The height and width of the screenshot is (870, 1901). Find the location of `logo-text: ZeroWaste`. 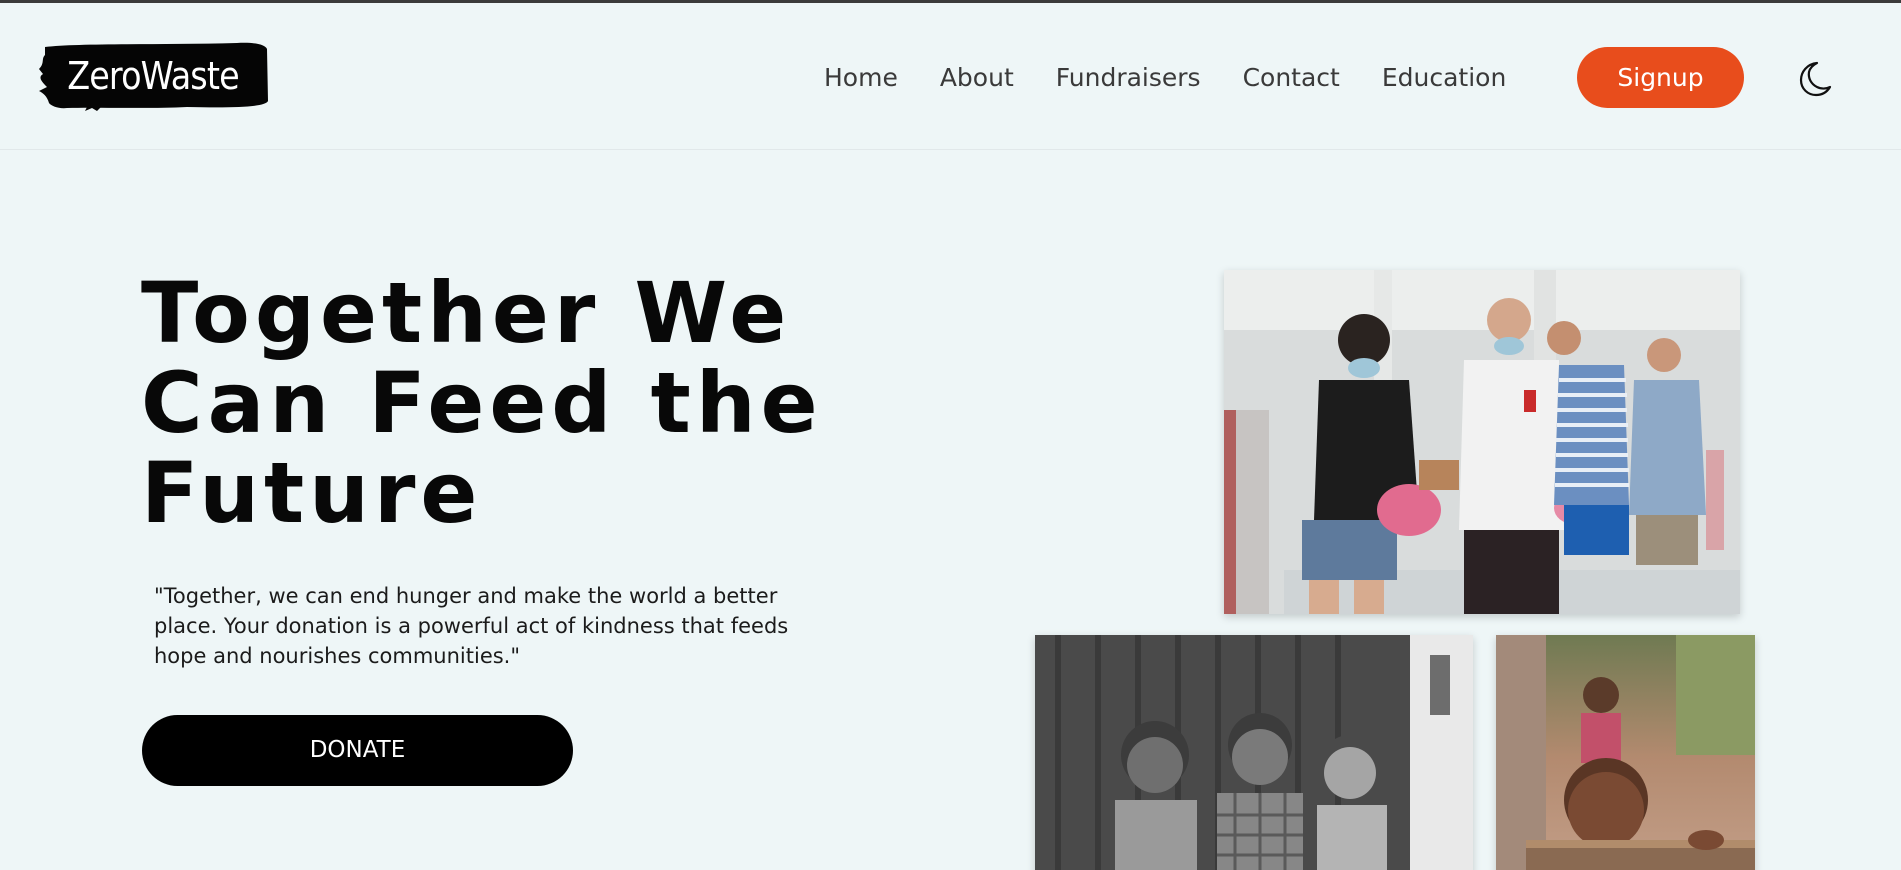

logo-text: ZeroWaste is located at coordinates (153, 76).